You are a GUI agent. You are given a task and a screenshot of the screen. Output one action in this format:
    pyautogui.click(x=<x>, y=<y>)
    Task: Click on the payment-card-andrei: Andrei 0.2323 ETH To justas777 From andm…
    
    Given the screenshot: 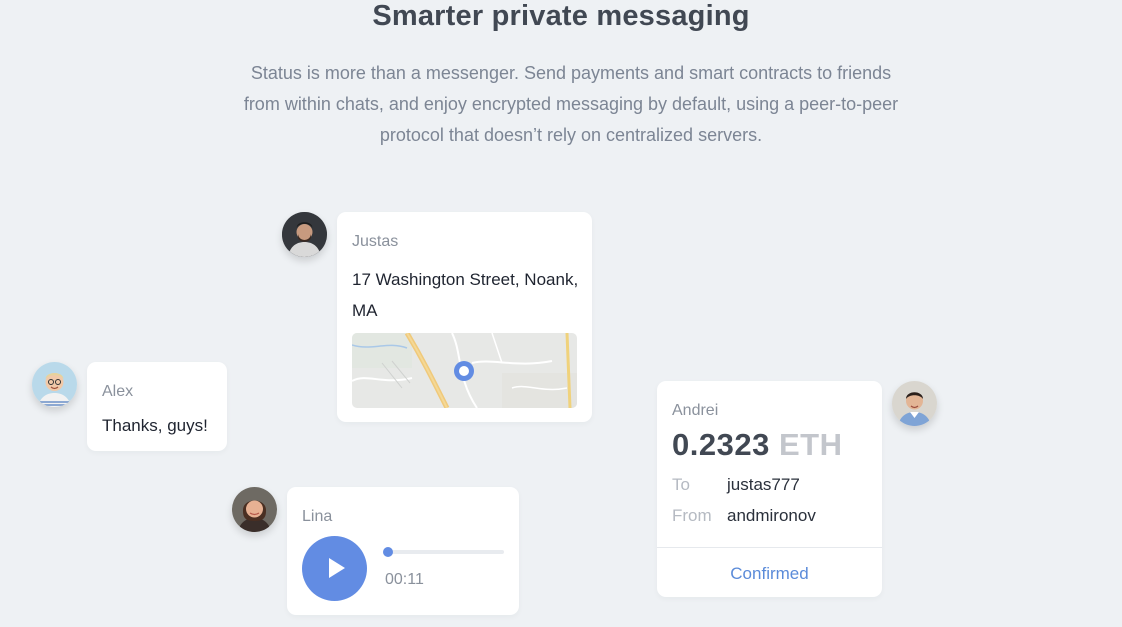 What is the action you would take?
    pyautogui.click(x=769, y=489)
    